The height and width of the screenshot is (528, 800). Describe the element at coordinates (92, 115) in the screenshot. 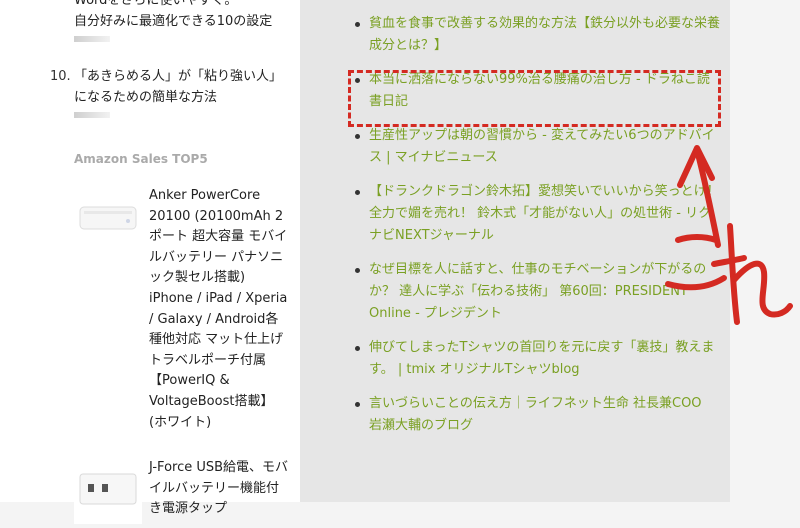

I see `ranking-item-10-bar` at that location.